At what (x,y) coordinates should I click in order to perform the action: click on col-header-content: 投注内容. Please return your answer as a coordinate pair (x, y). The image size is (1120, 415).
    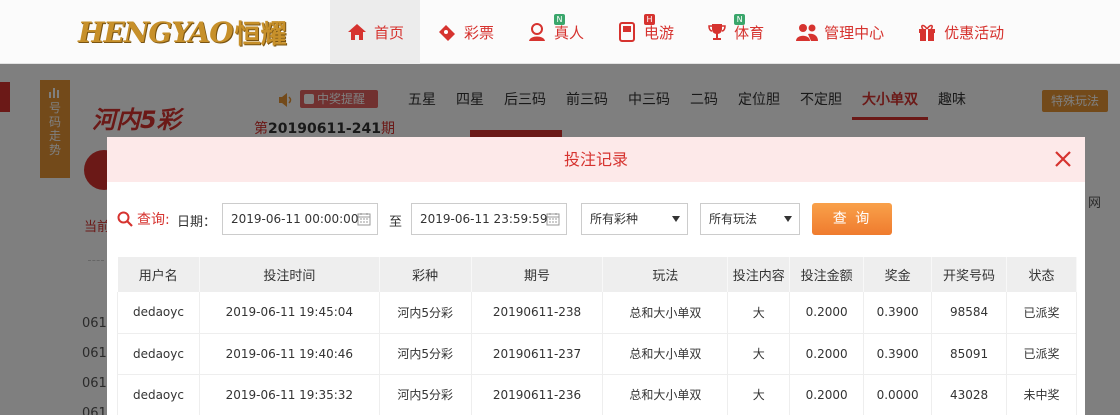
    Looking at the image, I should click on (759, 274).